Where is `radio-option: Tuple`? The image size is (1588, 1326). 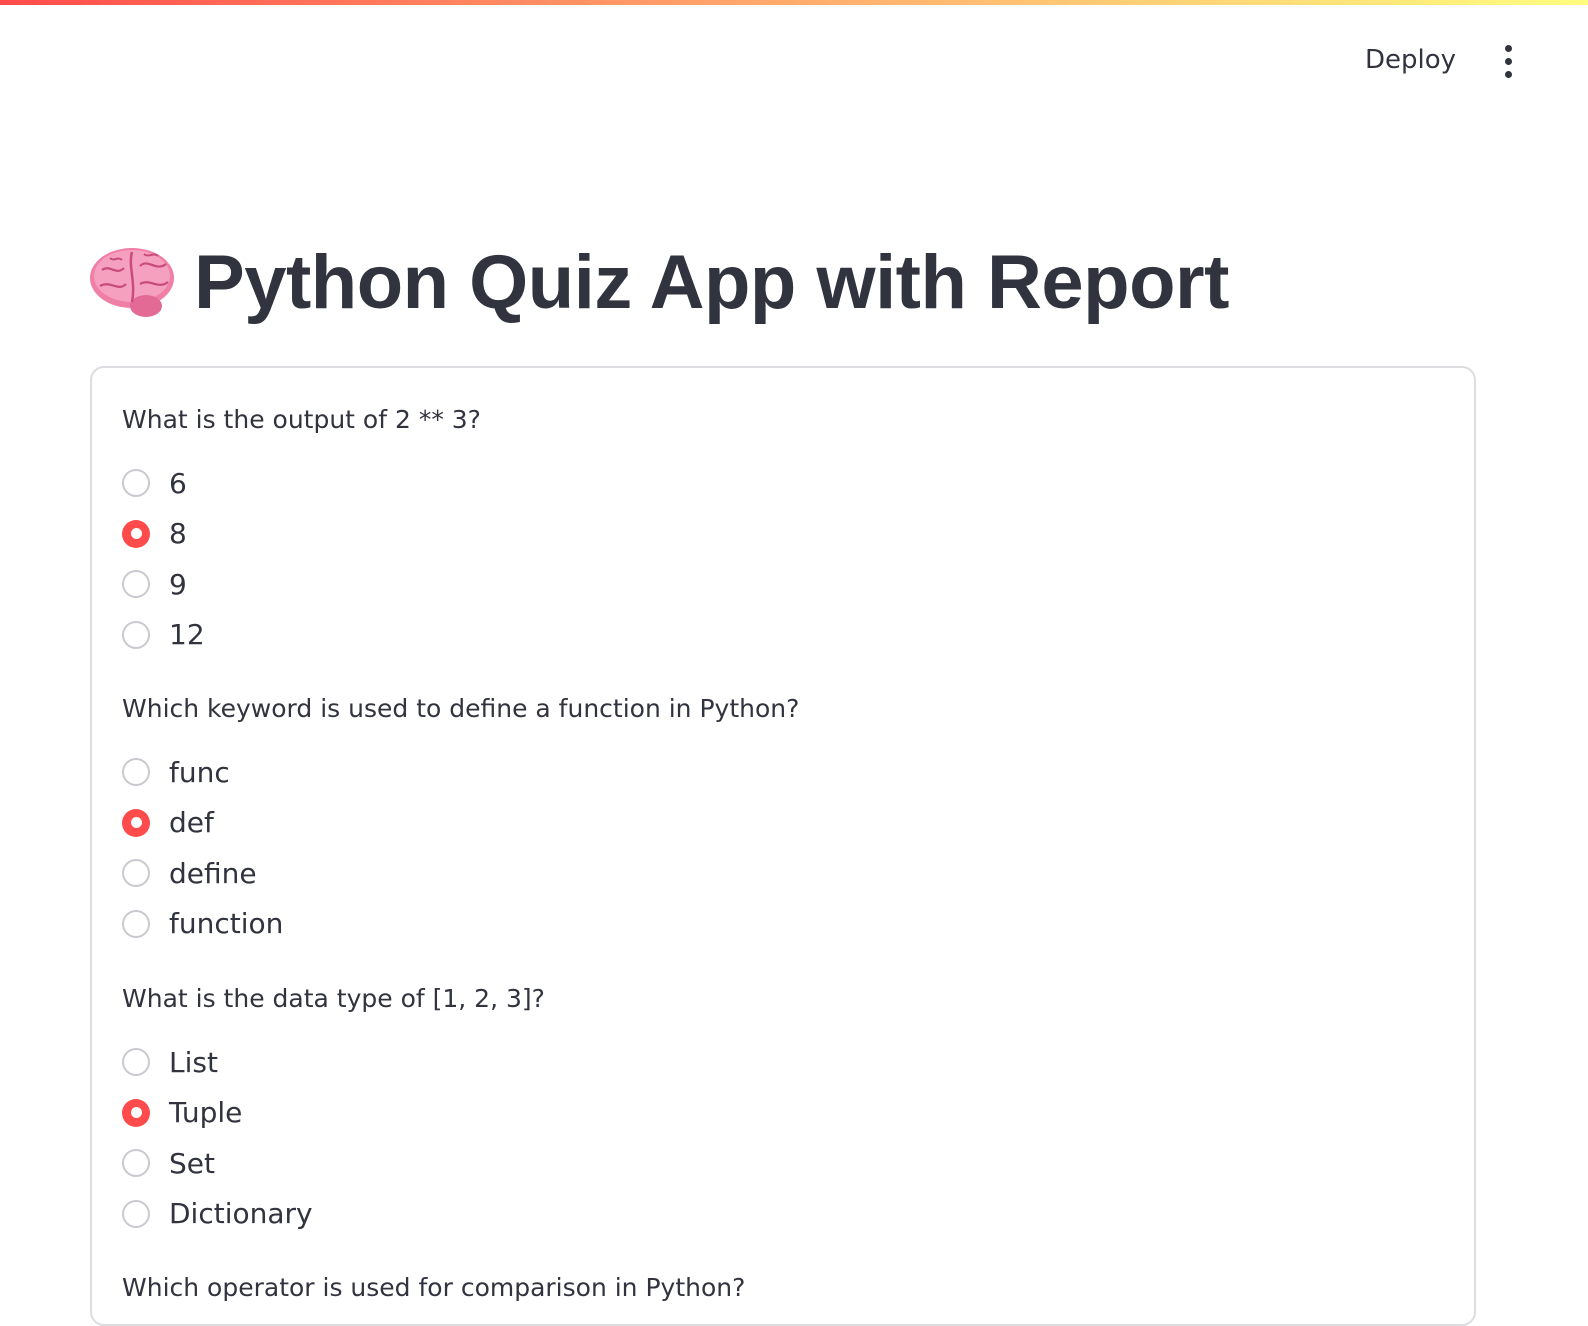 radio-option: Tuple is located at coordinates (333, 1113).